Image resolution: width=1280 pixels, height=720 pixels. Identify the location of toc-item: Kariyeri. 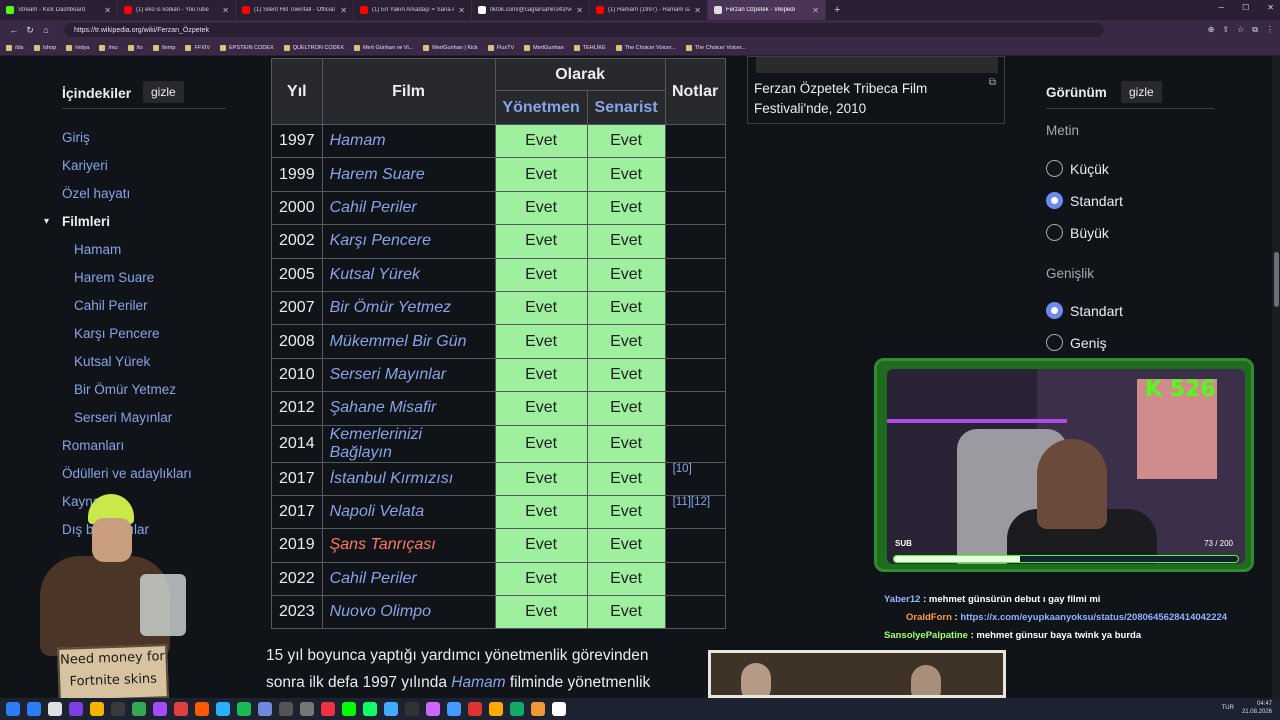
(85, 165).